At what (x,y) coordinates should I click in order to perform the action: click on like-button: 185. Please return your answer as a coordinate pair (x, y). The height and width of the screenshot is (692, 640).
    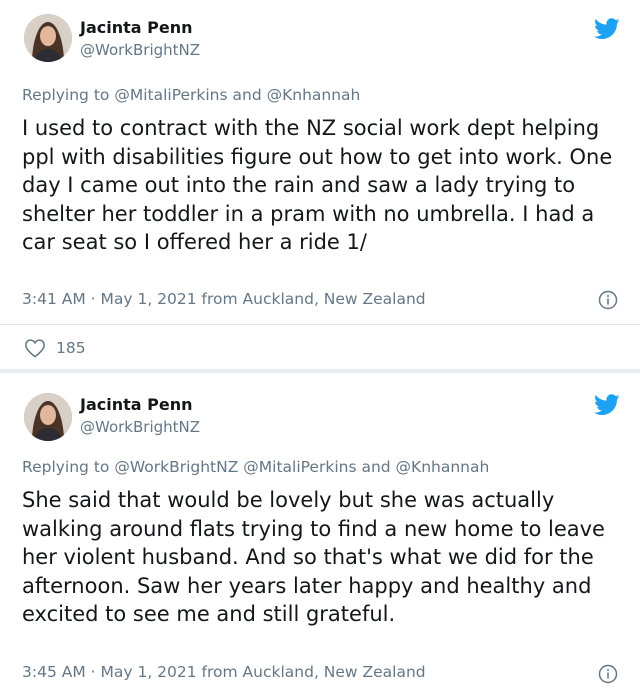
    Looking at the image, I should click on (55, 348).